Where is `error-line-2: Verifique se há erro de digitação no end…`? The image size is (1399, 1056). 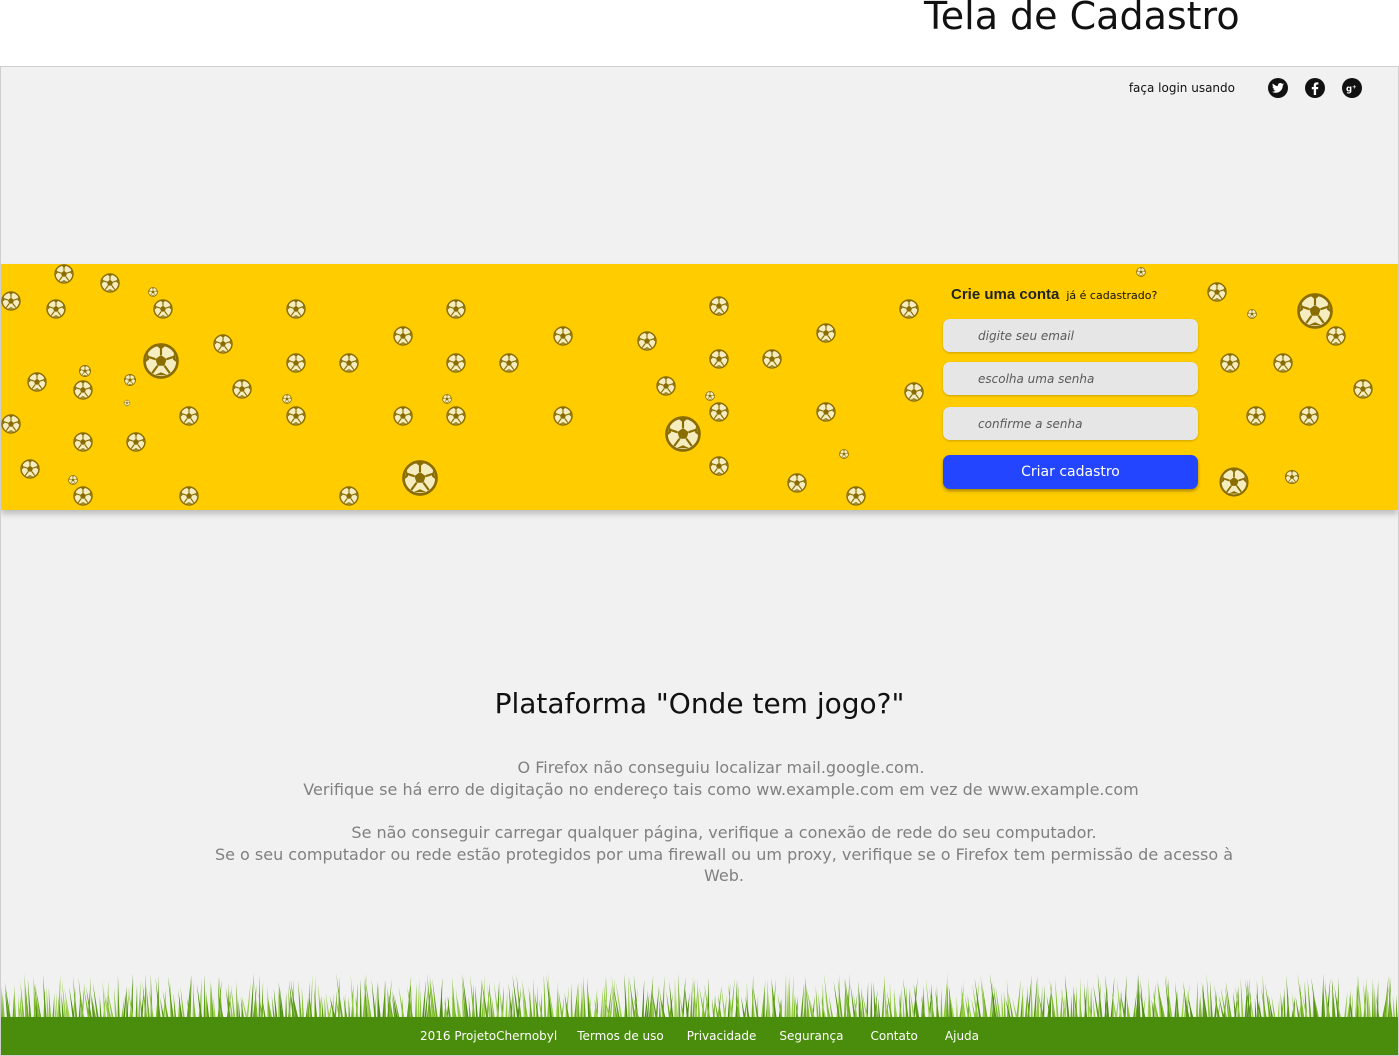 error-line-2: Verifique se há erro de digitação no end… is located at coordinates (721, 789).